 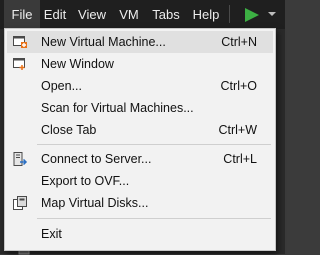 I want to click on menu-item-shortcut: Ctrl+N, so click(x=239, y=42).